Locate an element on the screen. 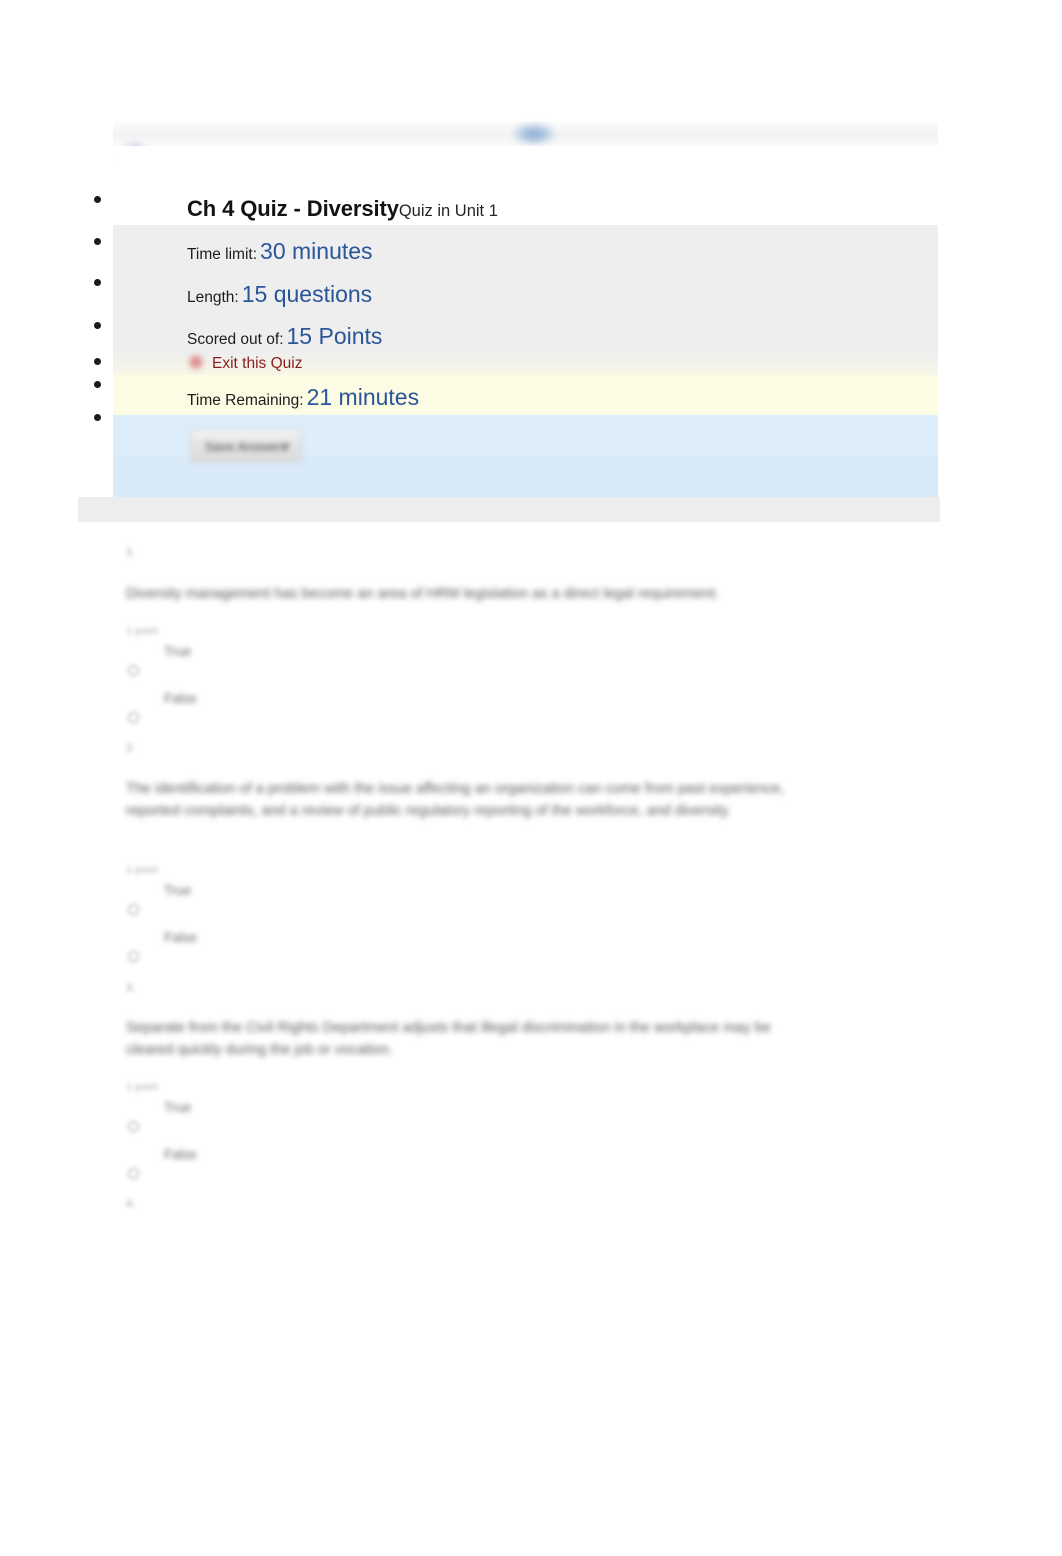 This screenshot has width=1062, height=1556. action-band-lower is located at coordinates (525, 477).